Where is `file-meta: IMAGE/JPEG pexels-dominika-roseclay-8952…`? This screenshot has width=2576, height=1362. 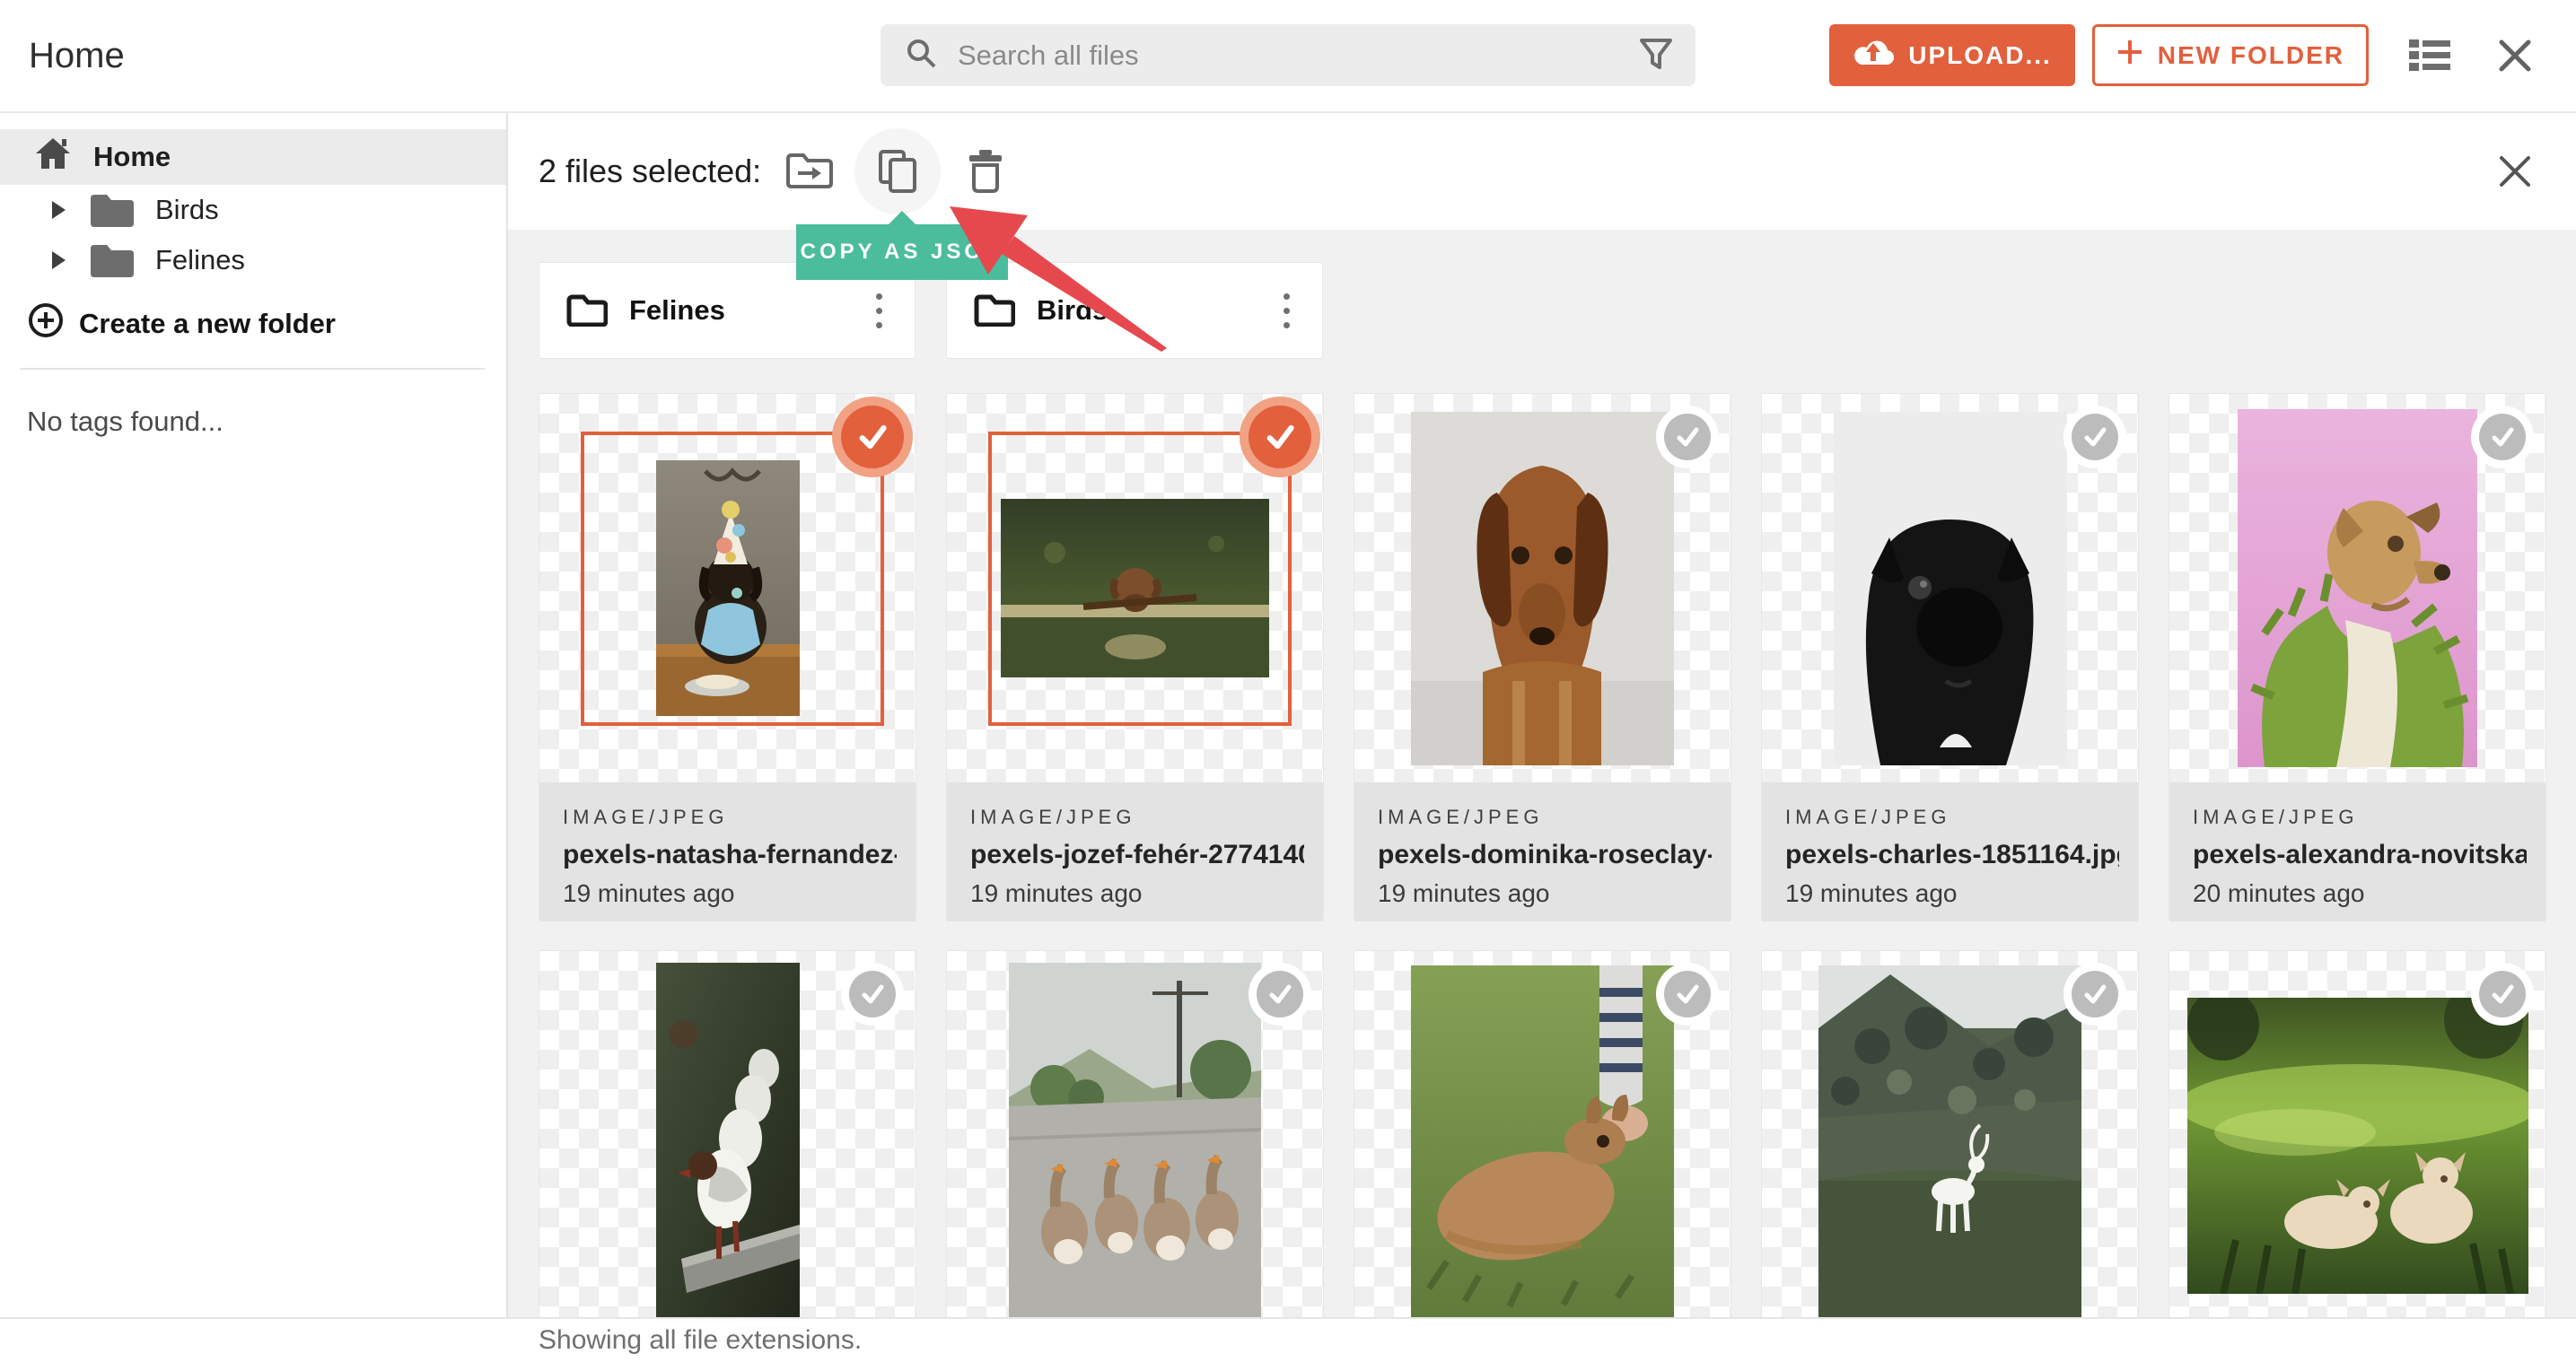
file-meta: IMAGE/JPEG pexels-dominika-roseclay-8952… is located at coordinates (1542, 851).